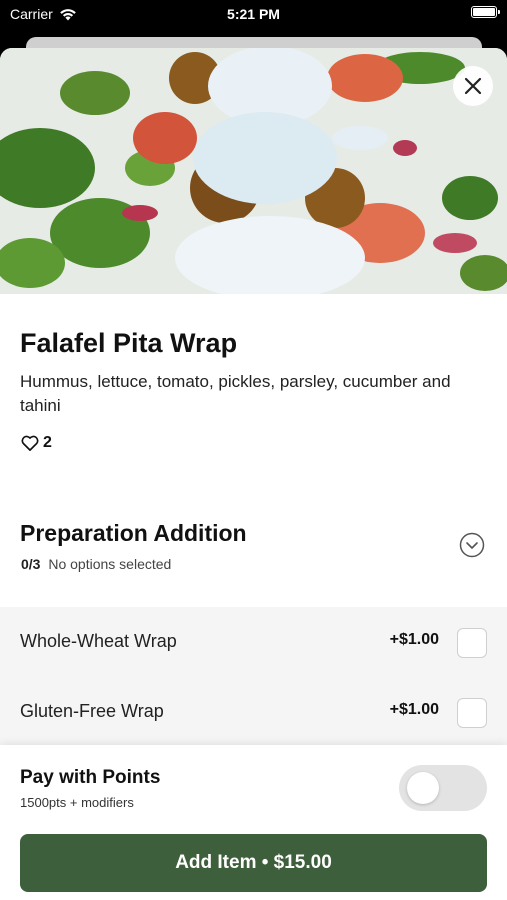 The height and width of the screenshot is (900, 507). I want to click on close-button, so click(473, 86).